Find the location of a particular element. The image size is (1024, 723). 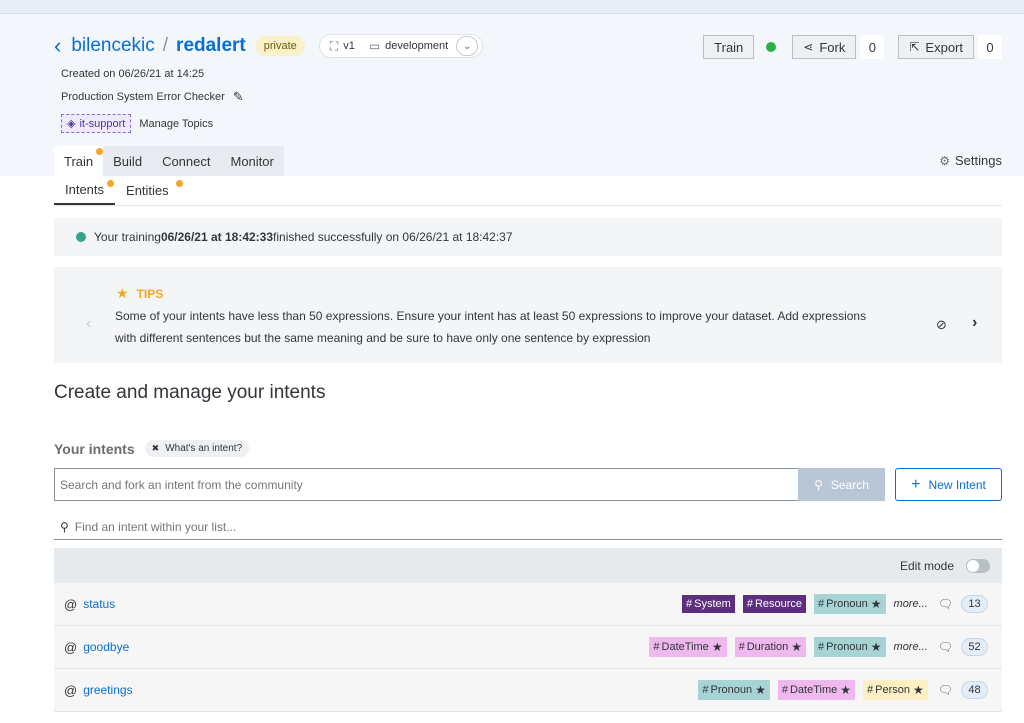

community-search-row: ⚲ Search + New Intent is located at coordinates (528, 484).